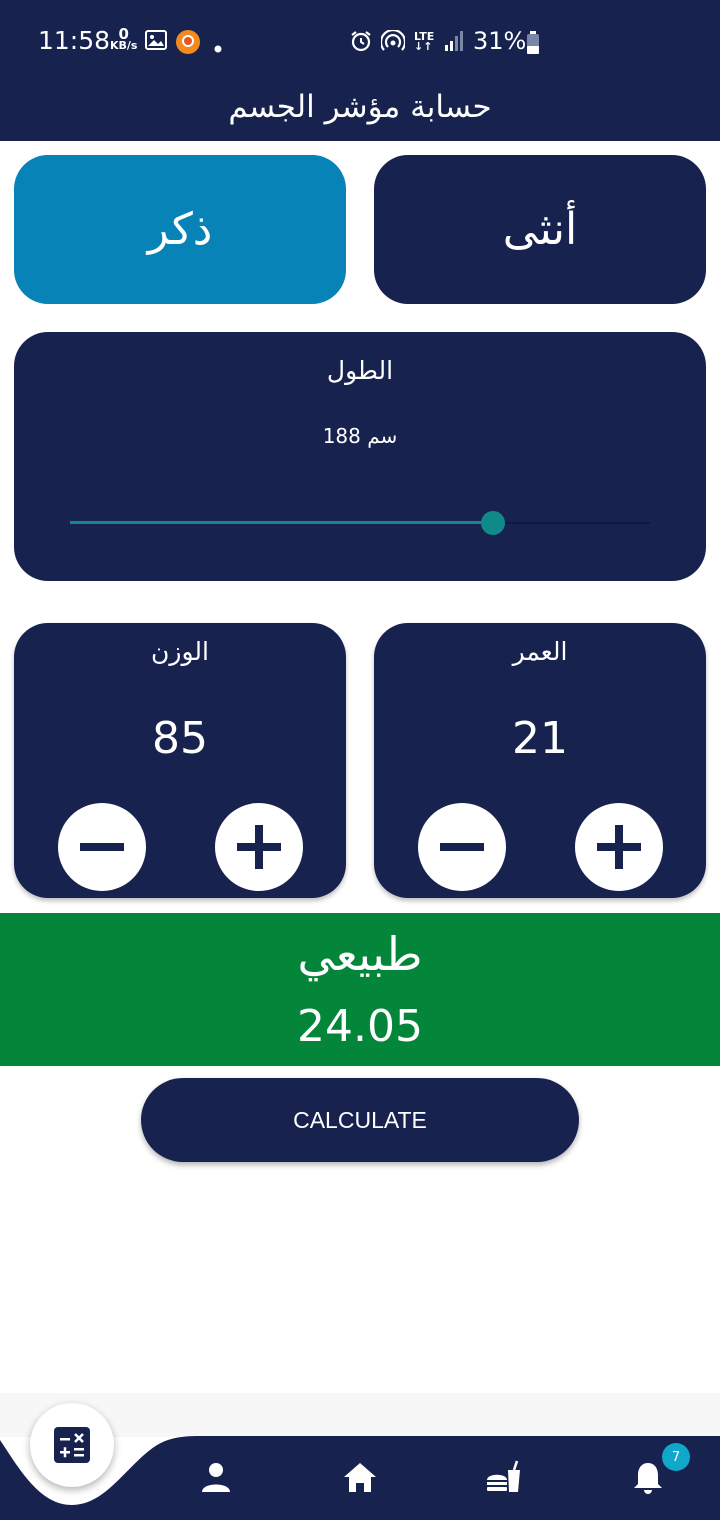 This screenshot has height=1520, width=720. Describe the element at coordinates (393, 42) in the screenshot. I see `hotspot-icon` at that location.